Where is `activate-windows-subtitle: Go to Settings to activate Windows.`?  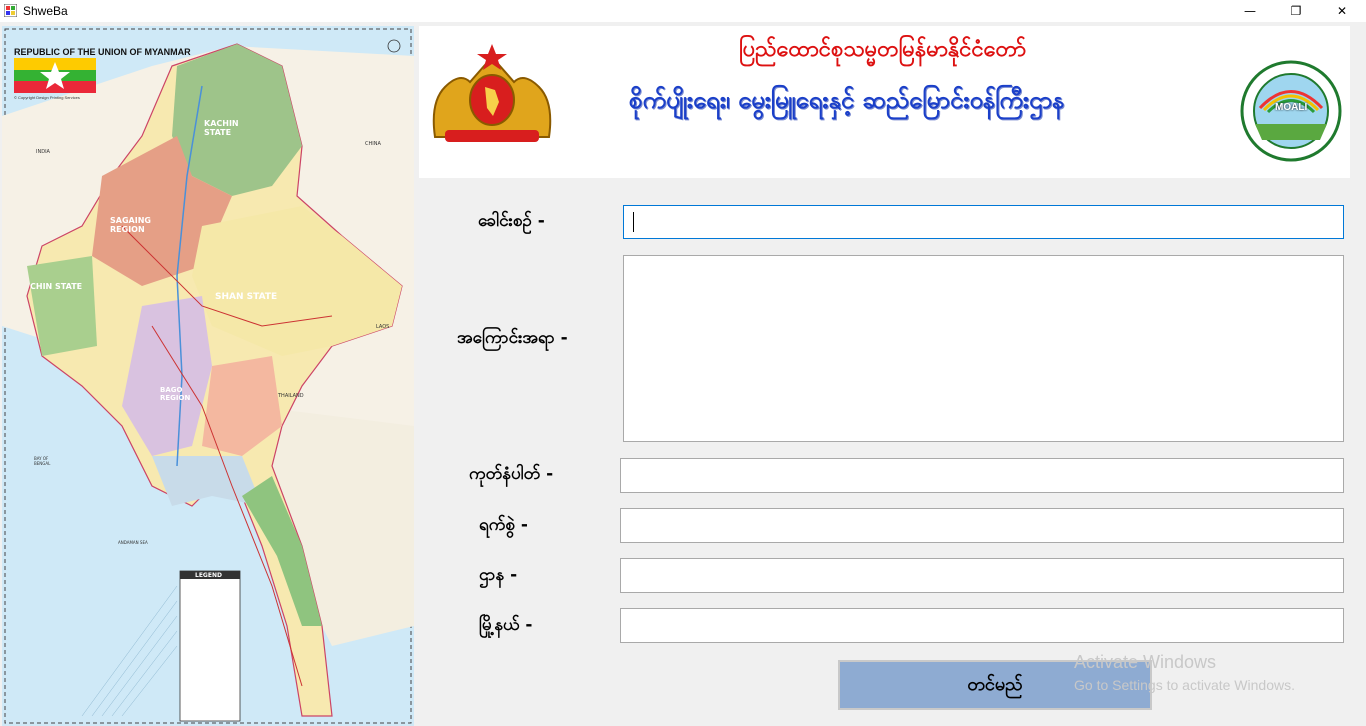
activate-windows-subtitle: Go to Settings to activate Windows. is located at coordinates (1184, 685).